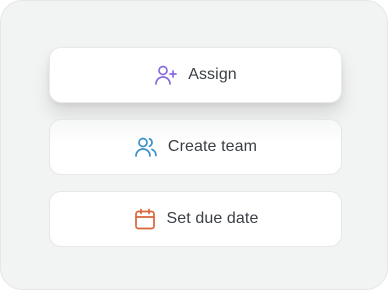 The height and width of the screenshot is (292, 390). I want to click on create-team-button: Create team, so click(195, 147).